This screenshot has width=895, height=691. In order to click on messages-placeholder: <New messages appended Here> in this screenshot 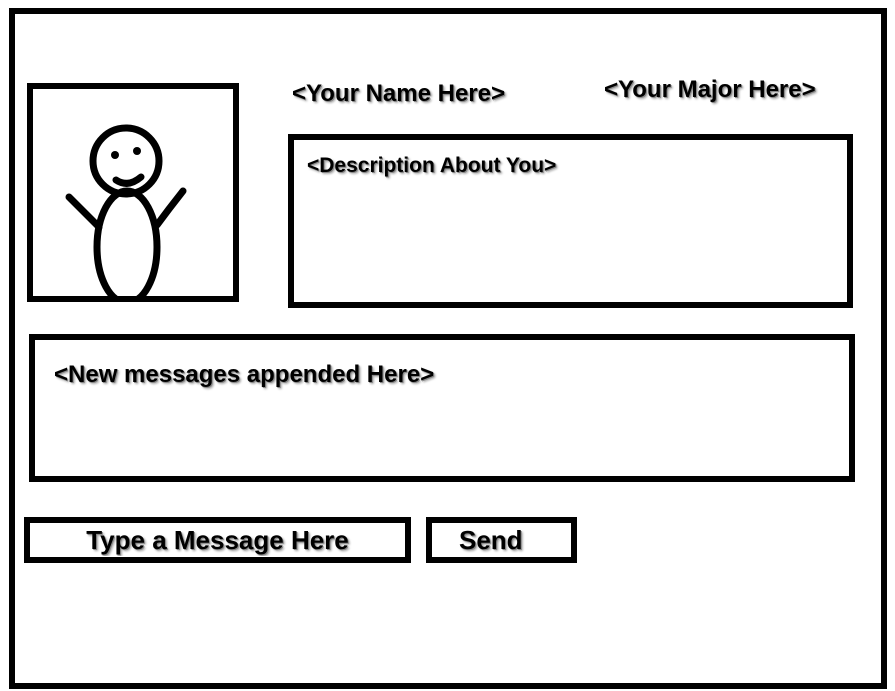, I will do `click(244, 374)`.